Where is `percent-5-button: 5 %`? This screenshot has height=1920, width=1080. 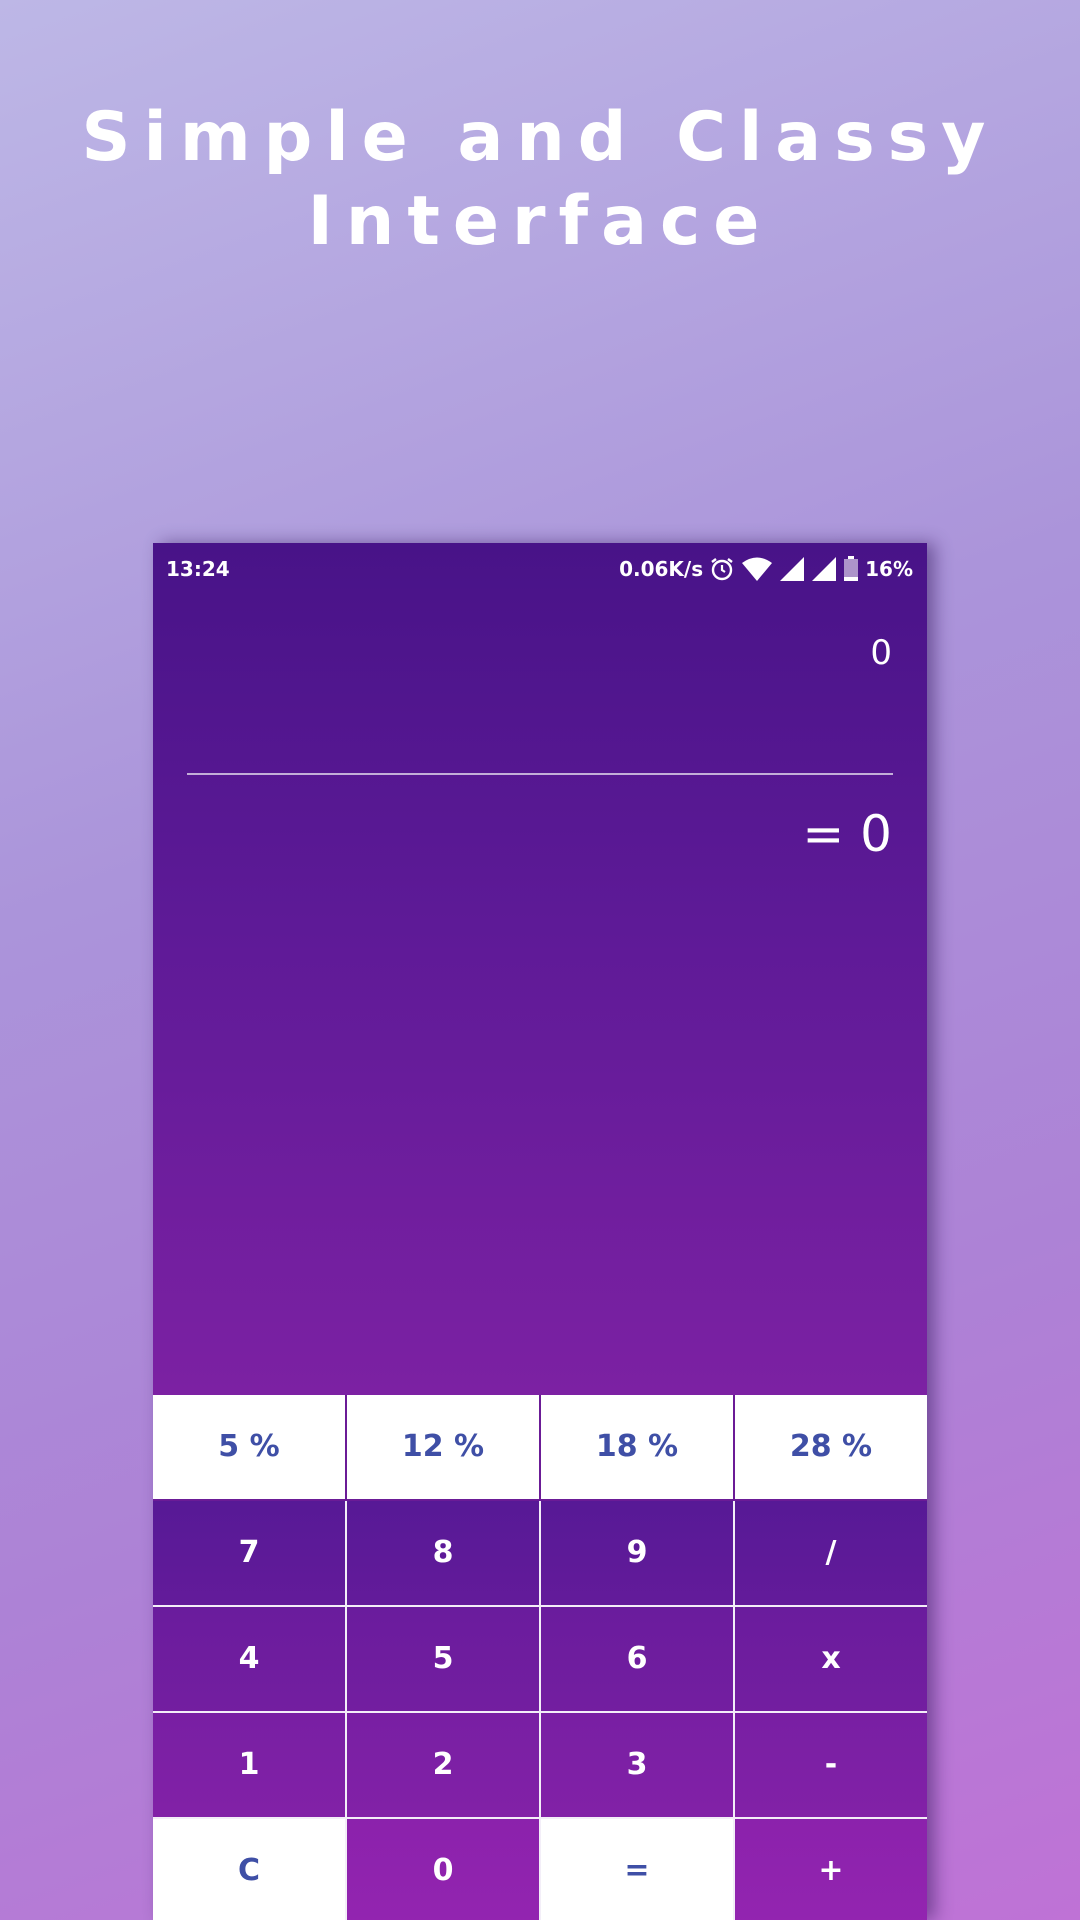
percent-5-button: 5 % is located at coordinates (249, 1447).